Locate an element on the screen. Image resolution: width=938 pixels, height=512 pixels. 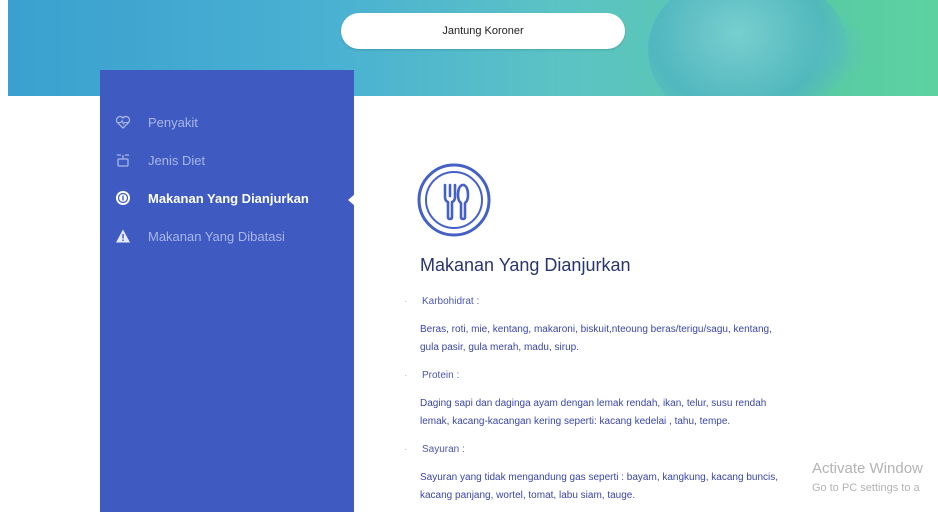
activation-watermark-title: Activate Window is located at coordinates (867, 468).